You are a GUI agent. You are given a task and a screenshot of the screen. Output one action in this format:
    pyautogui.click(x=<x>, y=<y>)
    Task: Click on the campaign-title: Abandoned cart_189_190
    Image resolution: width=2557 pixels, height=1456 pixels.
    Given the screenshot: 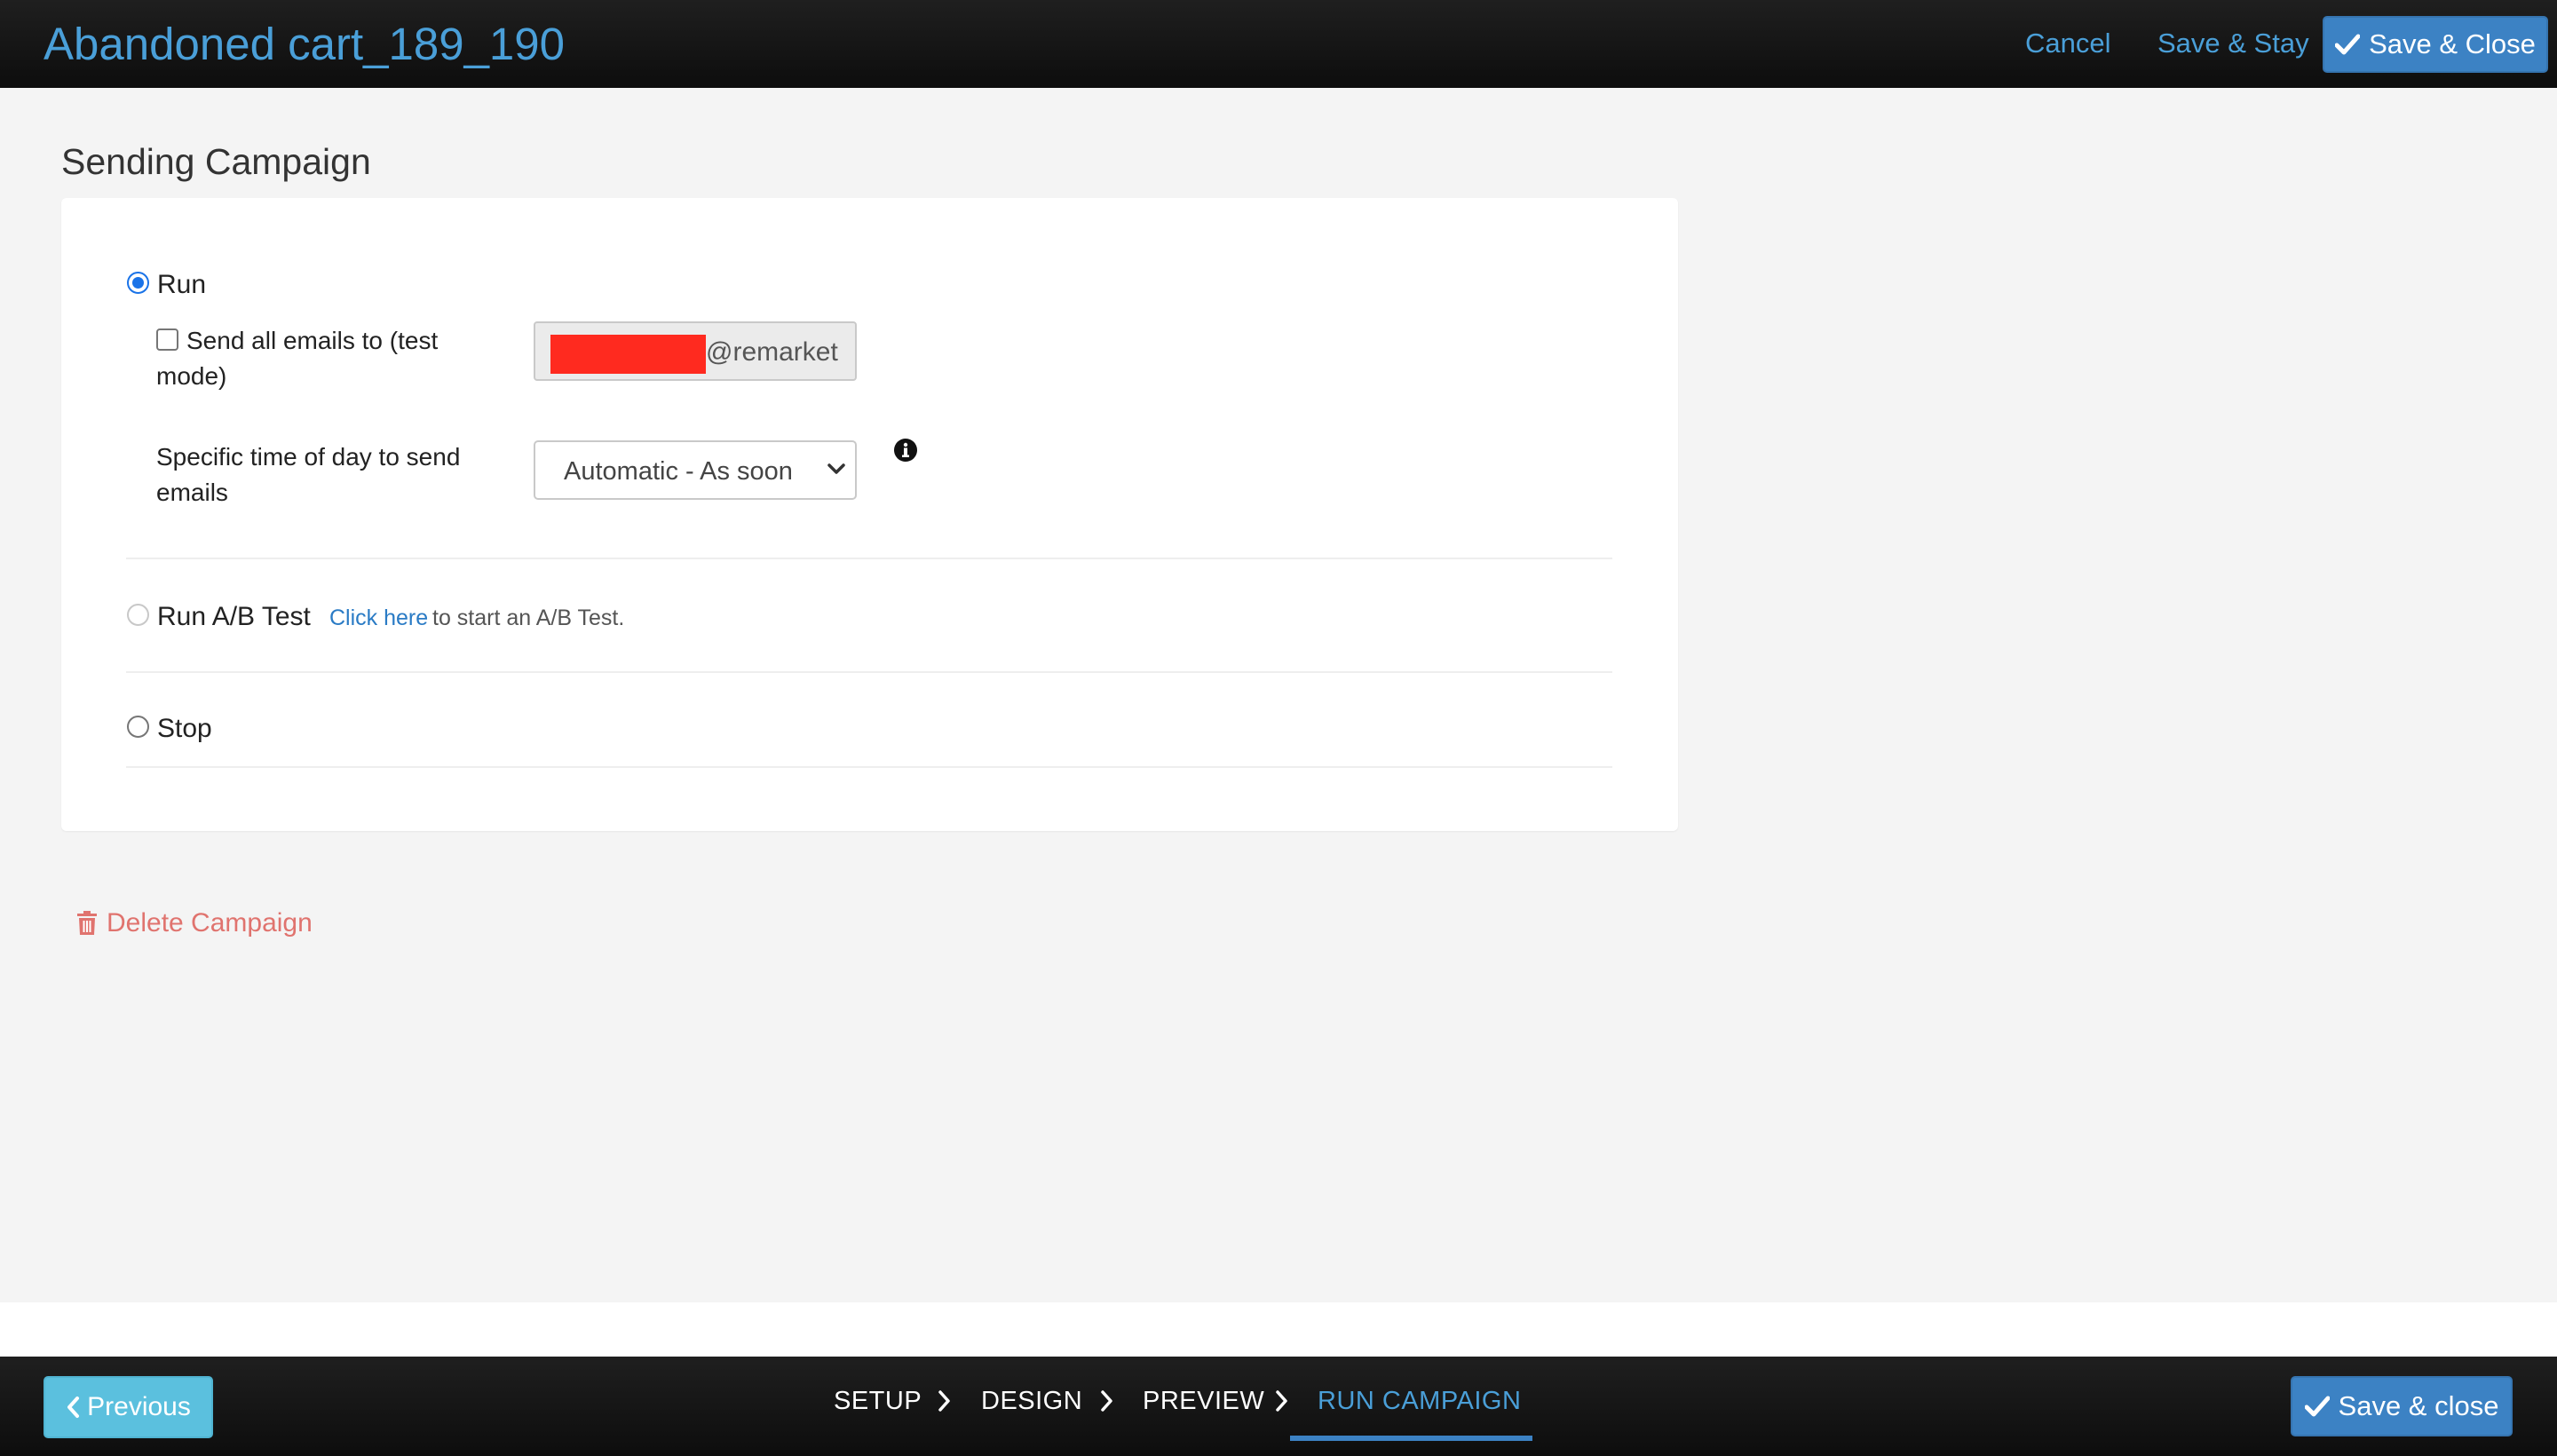 What is the action you would take?
    pyautogui.click(x=305, y=44)
    